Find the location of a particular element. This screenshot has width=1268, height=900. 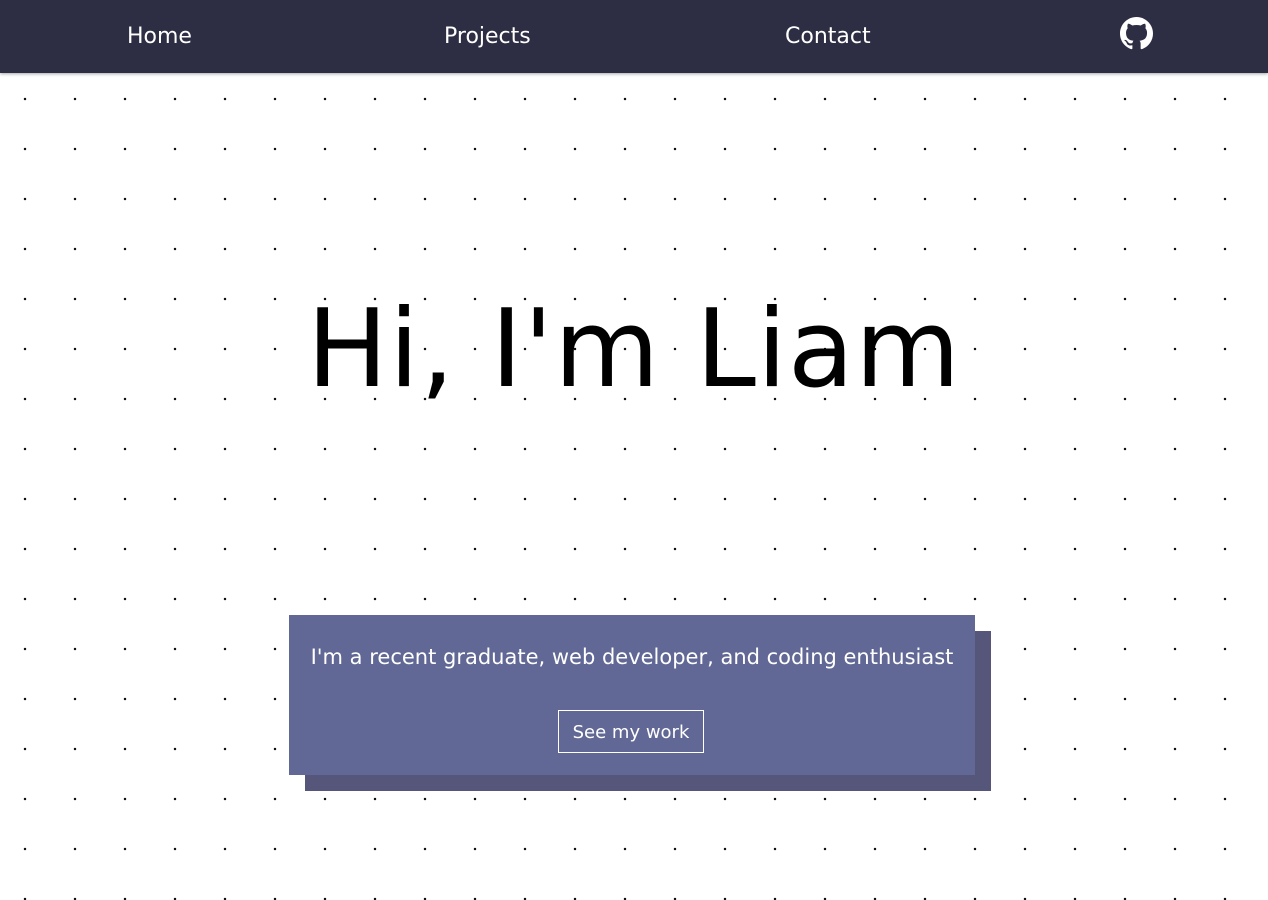

hero-title: Hi, I'm Liam is located at coordinates (634, 349).